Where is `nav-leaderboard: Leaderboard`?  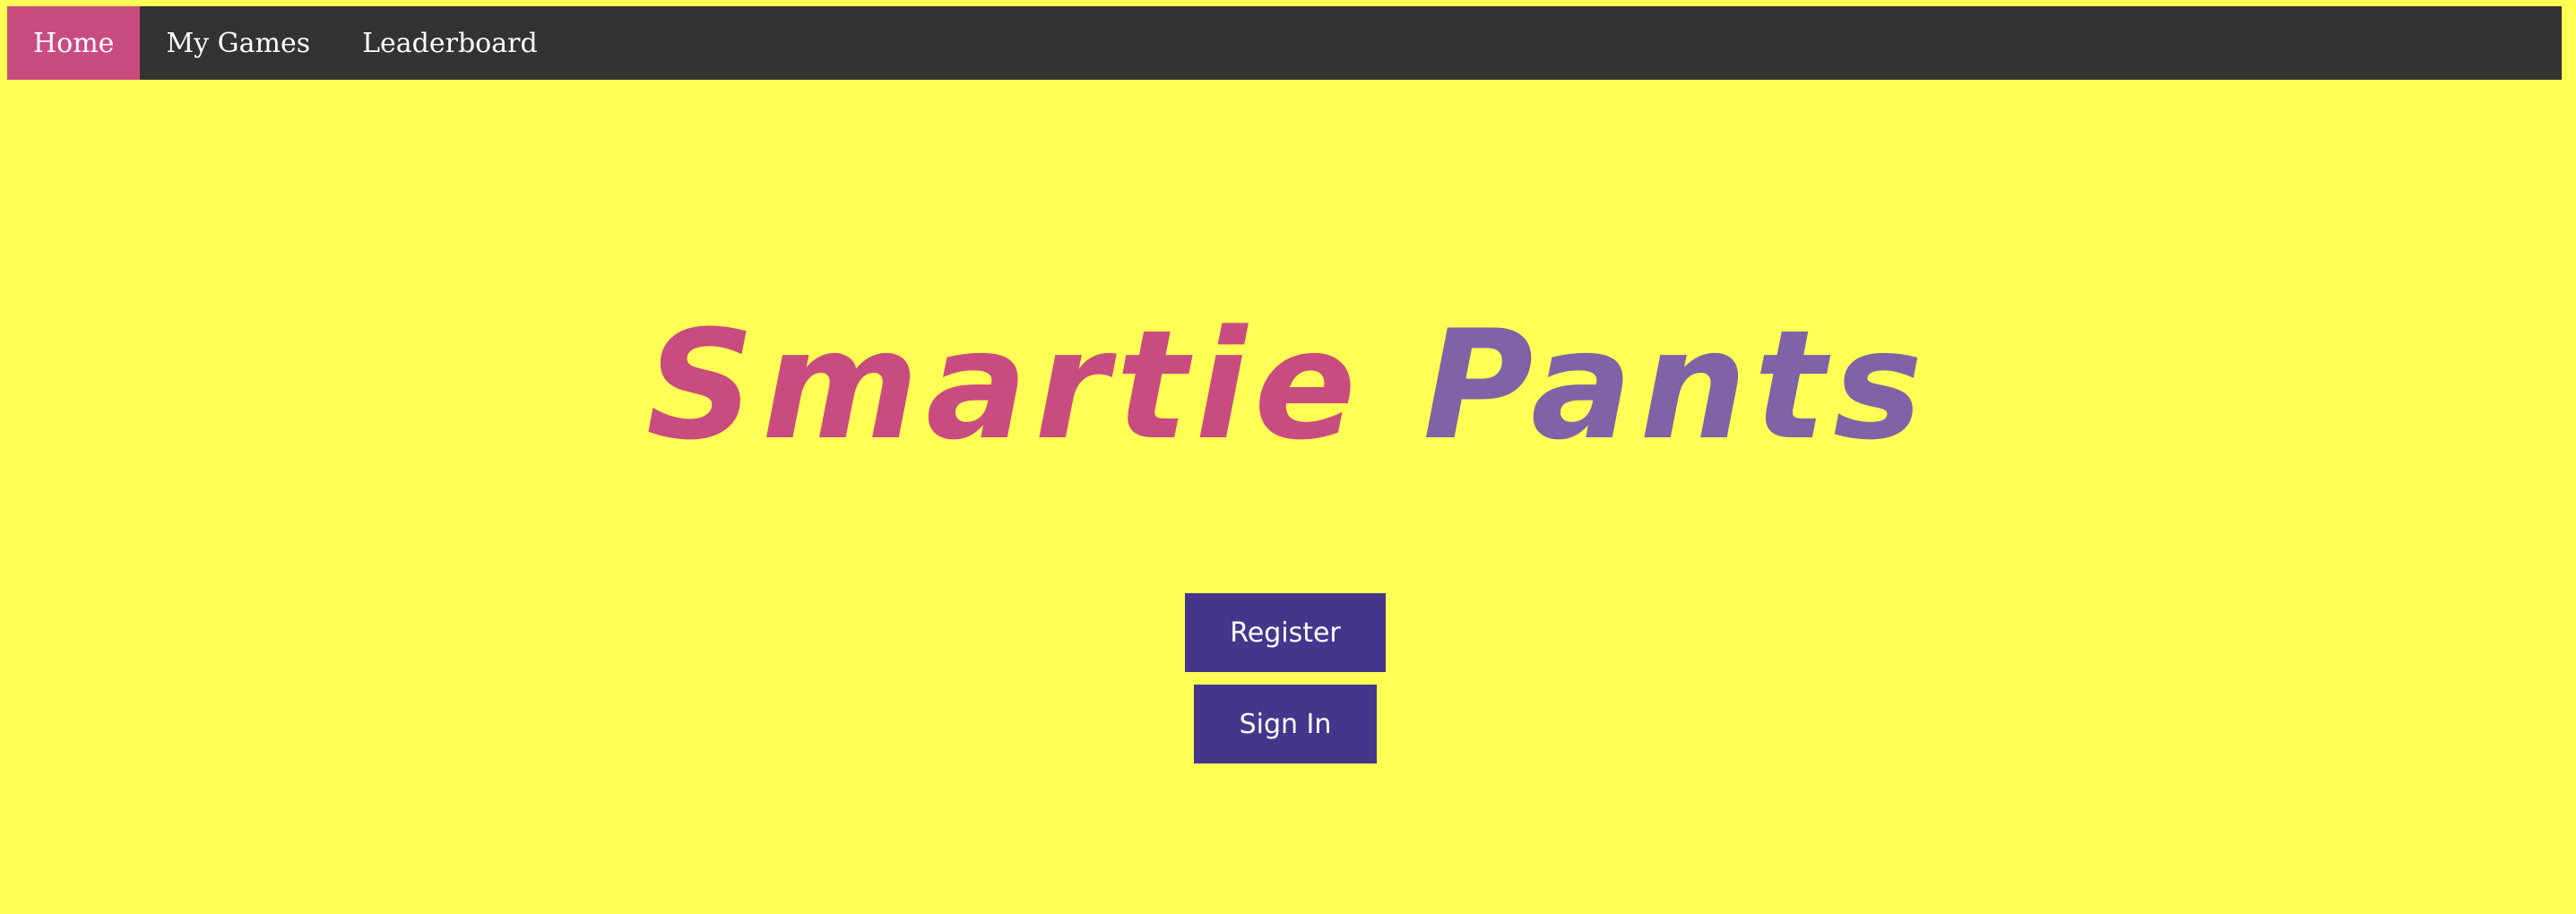
nav-leaderboard: Leaderboard is located at coordinates (450, 43).